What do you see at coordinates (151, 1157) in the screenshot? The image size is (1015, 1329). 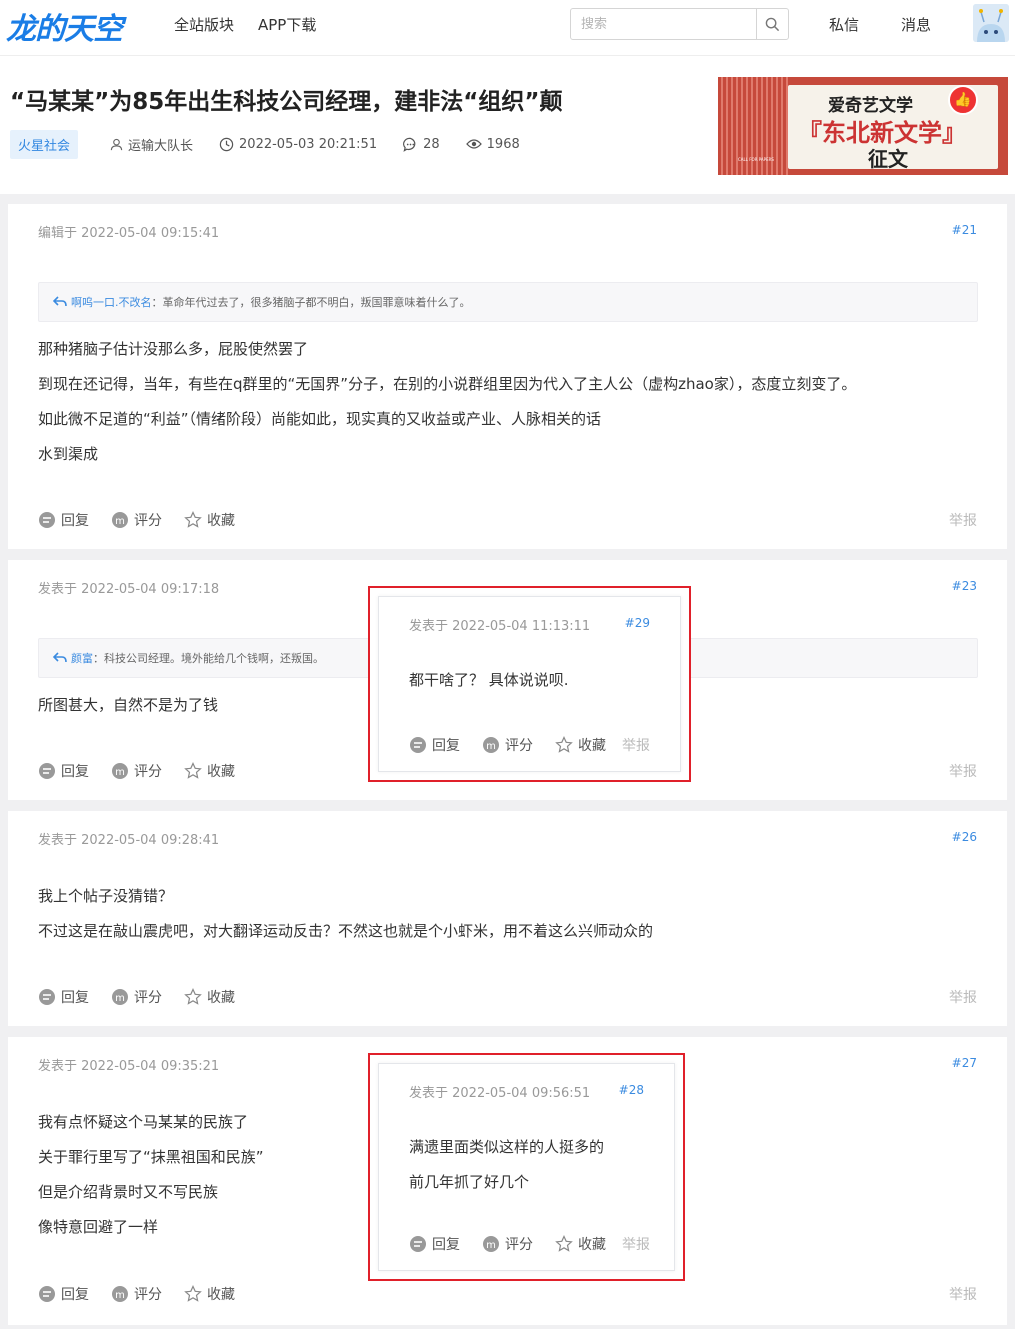 I see `post-line: 关于罪行里写了“抹黑祖国和民族”` at bounding box center [151, 1157].